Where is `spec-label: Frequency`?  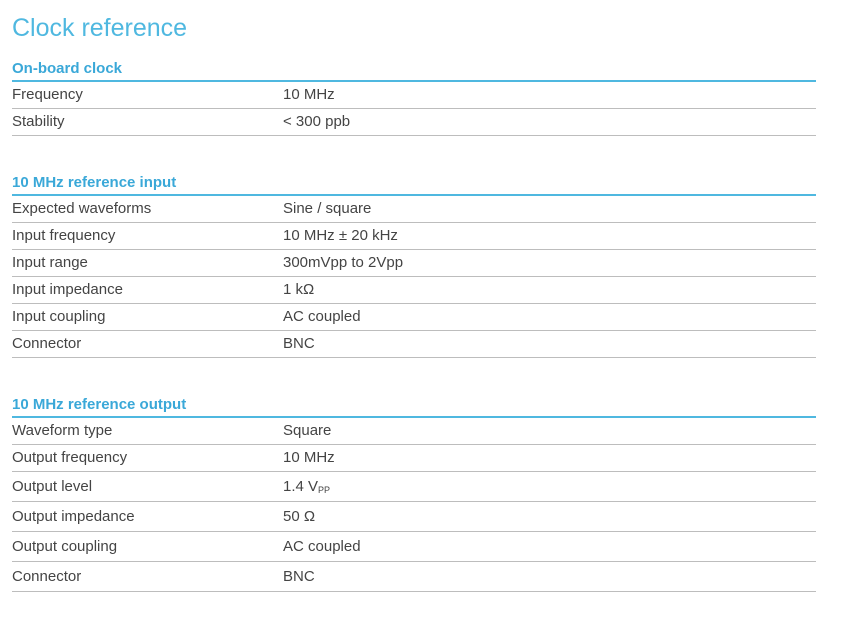
spec-label: Frequency is located at coordinates (47, 94).